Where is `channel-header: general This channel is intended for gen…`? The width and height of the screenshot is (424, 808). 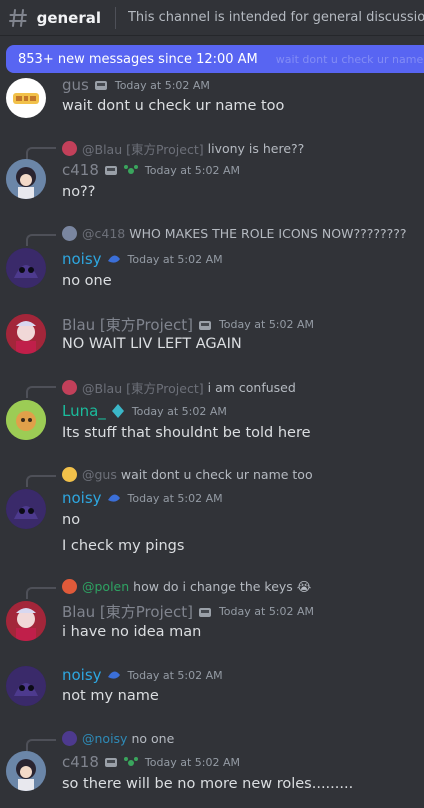
channel-header: general This channel is intended for gen… is located at coordinates (212, 18).